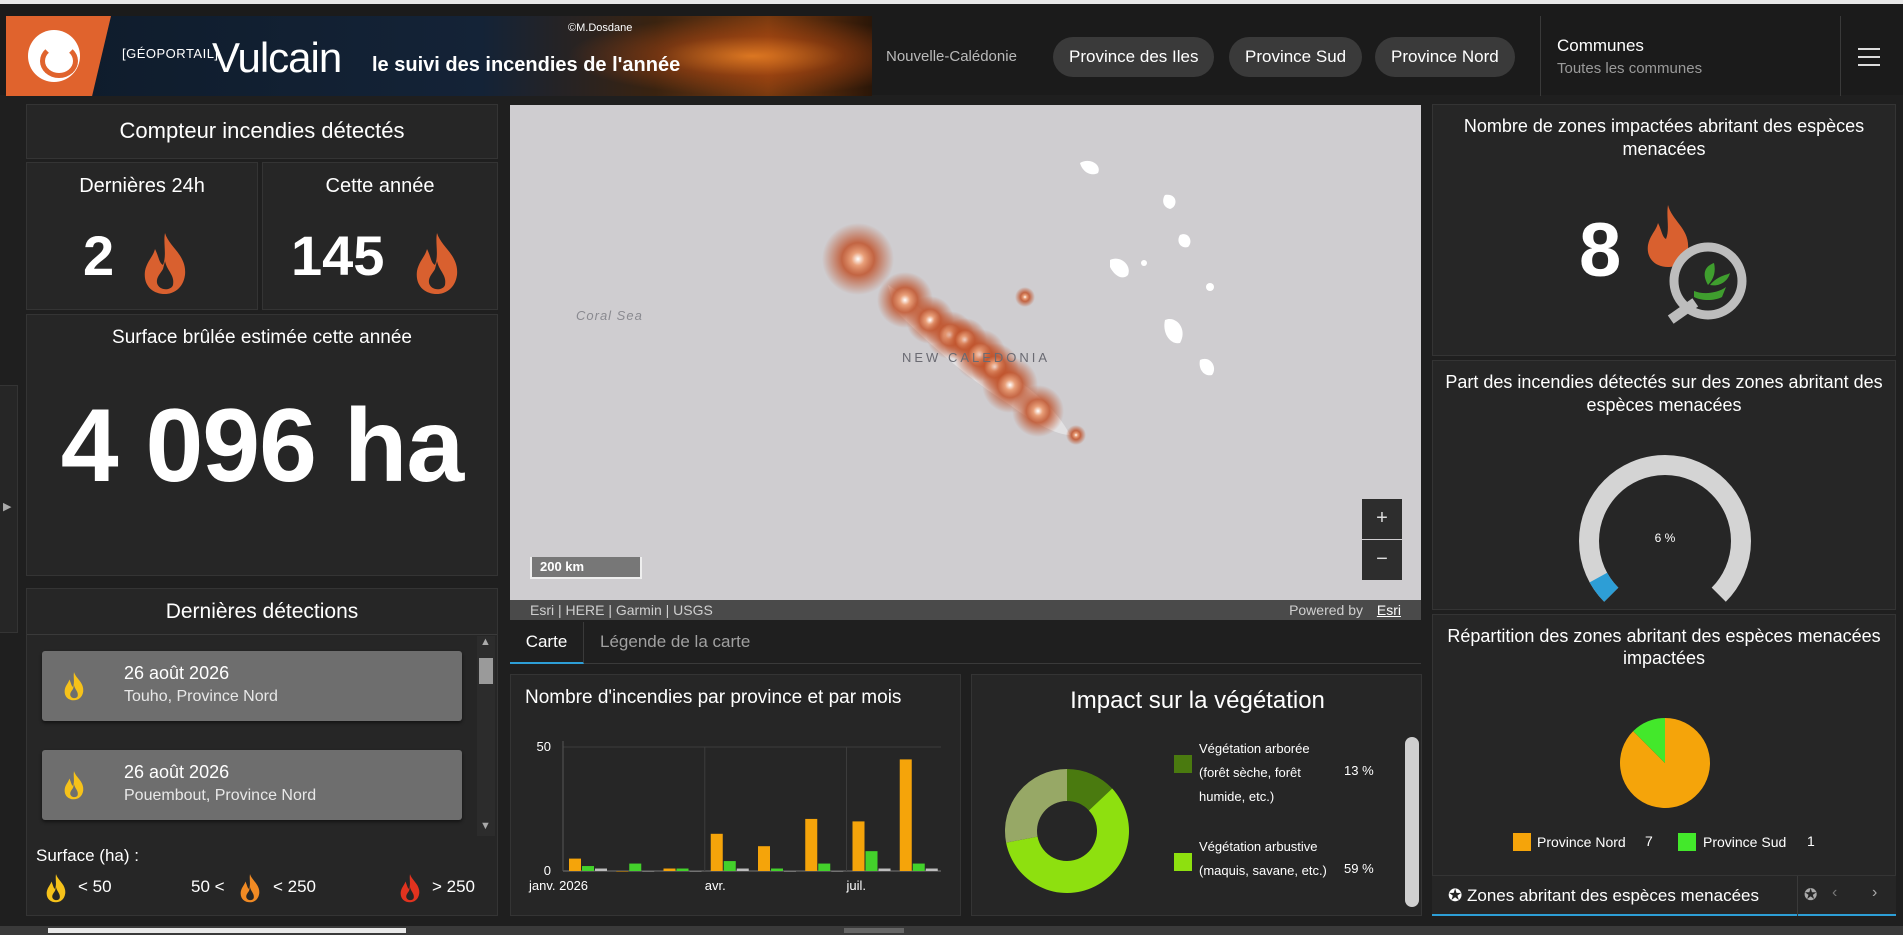 This screenshot has height=935, width=1903. Describe the element at coordinates (951, 930) in the screenshot. I see `horizontal-scrollbar` at that location.